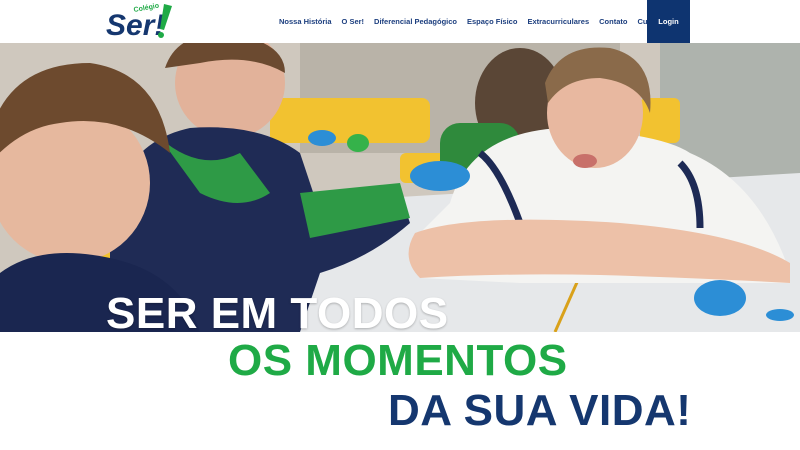 This screenshot has height=450, width=800. What do you see at coordinates (492, 21) in the screenshot?
I see `nav-item-espaco-fisico: Espaço Físico` at bounding box center [492, 21].